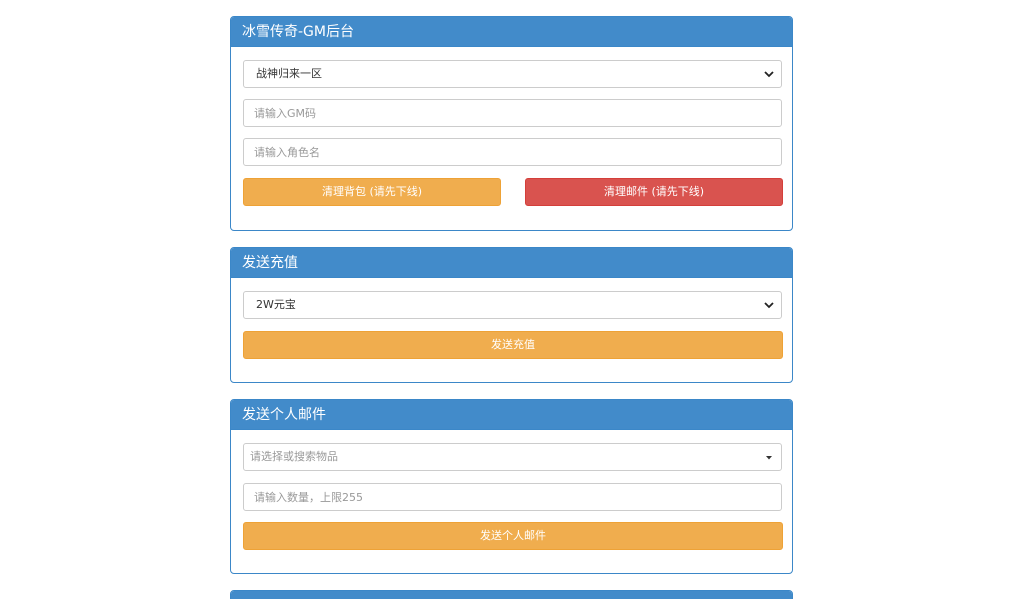 The height and width of the screenshot is (599, 1023). I want to click on caret-down-icon, so click(769, 458).